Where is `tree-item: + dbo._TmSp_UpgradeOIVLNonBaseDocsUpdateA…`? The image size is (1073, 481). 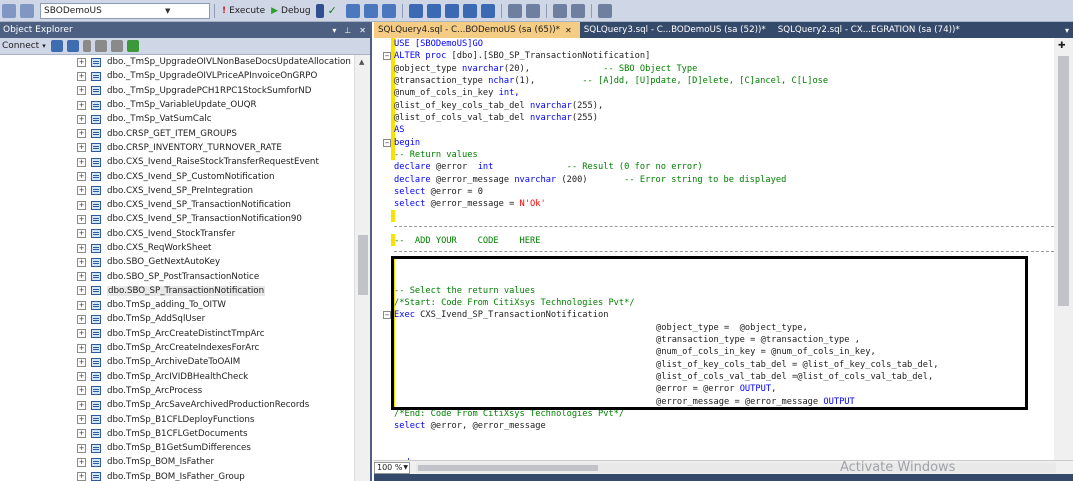 tree-item: + dbo._TmSp_UpgradeOIVLNonBaseDocsUpdateA… is located at coordinates (177, 62).